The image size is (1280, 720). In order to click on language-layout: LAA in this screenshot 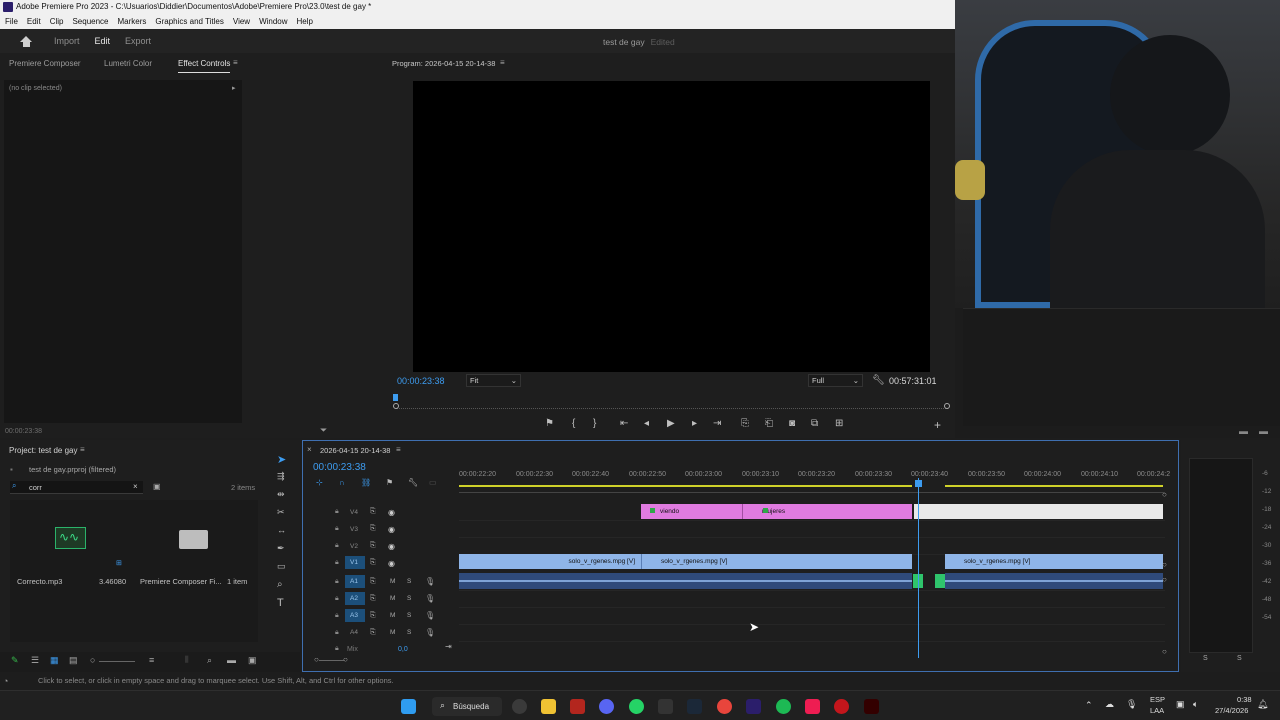, I will do `click(1157, 710)`.